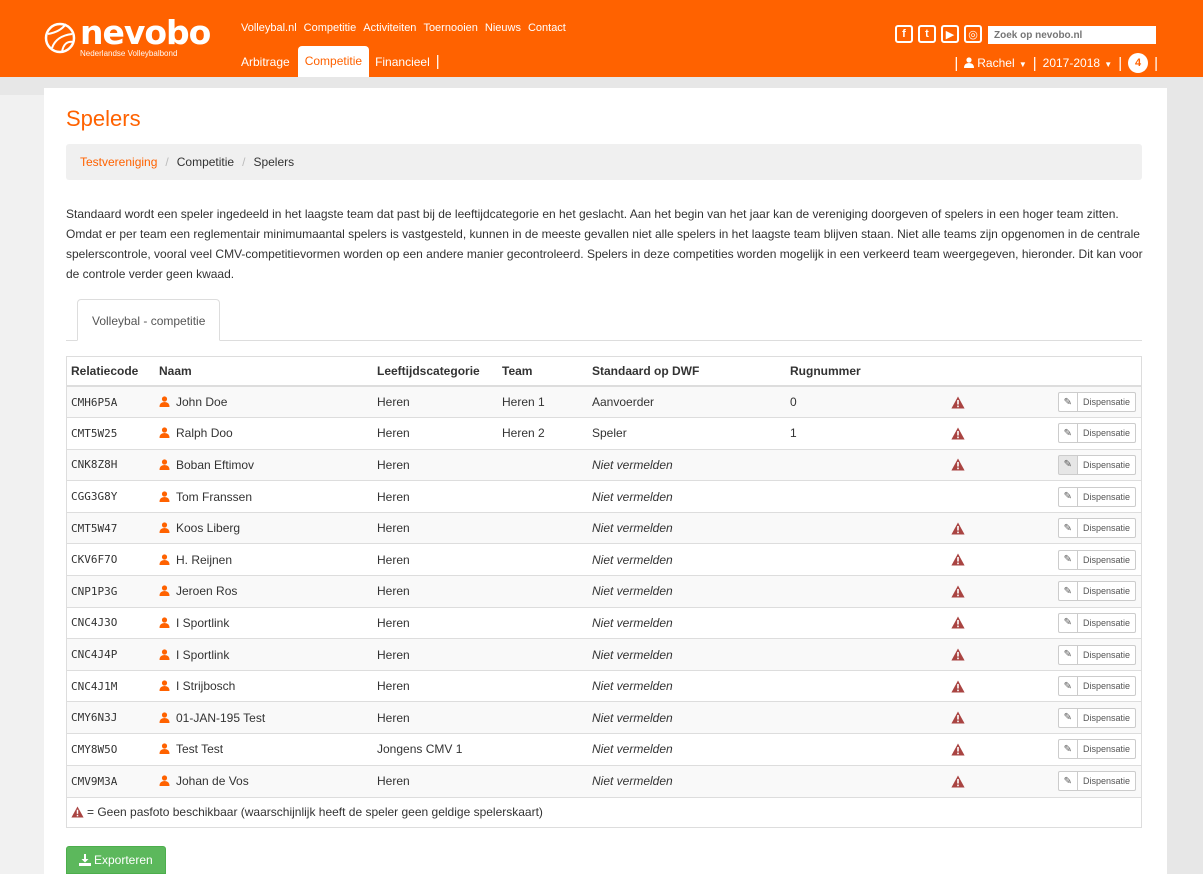  Describe the element at coordinates (927, 34) in the screenshot. I see `twitter-icon: t` at that location.